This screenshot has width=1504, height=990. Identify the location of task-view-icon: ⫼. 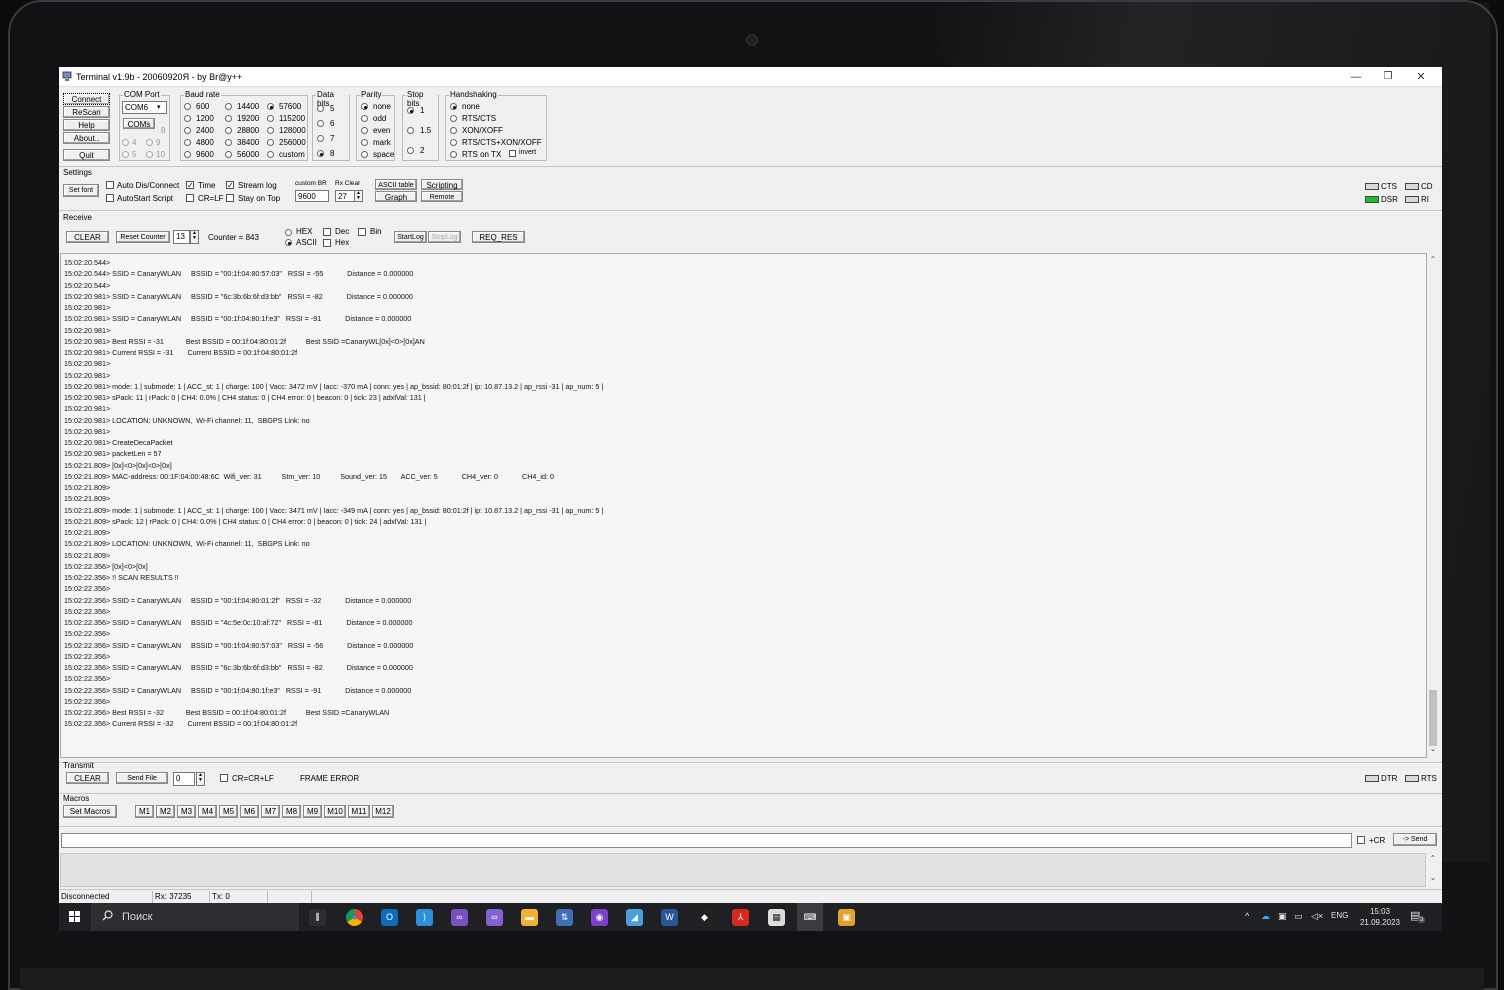
(317, 917).